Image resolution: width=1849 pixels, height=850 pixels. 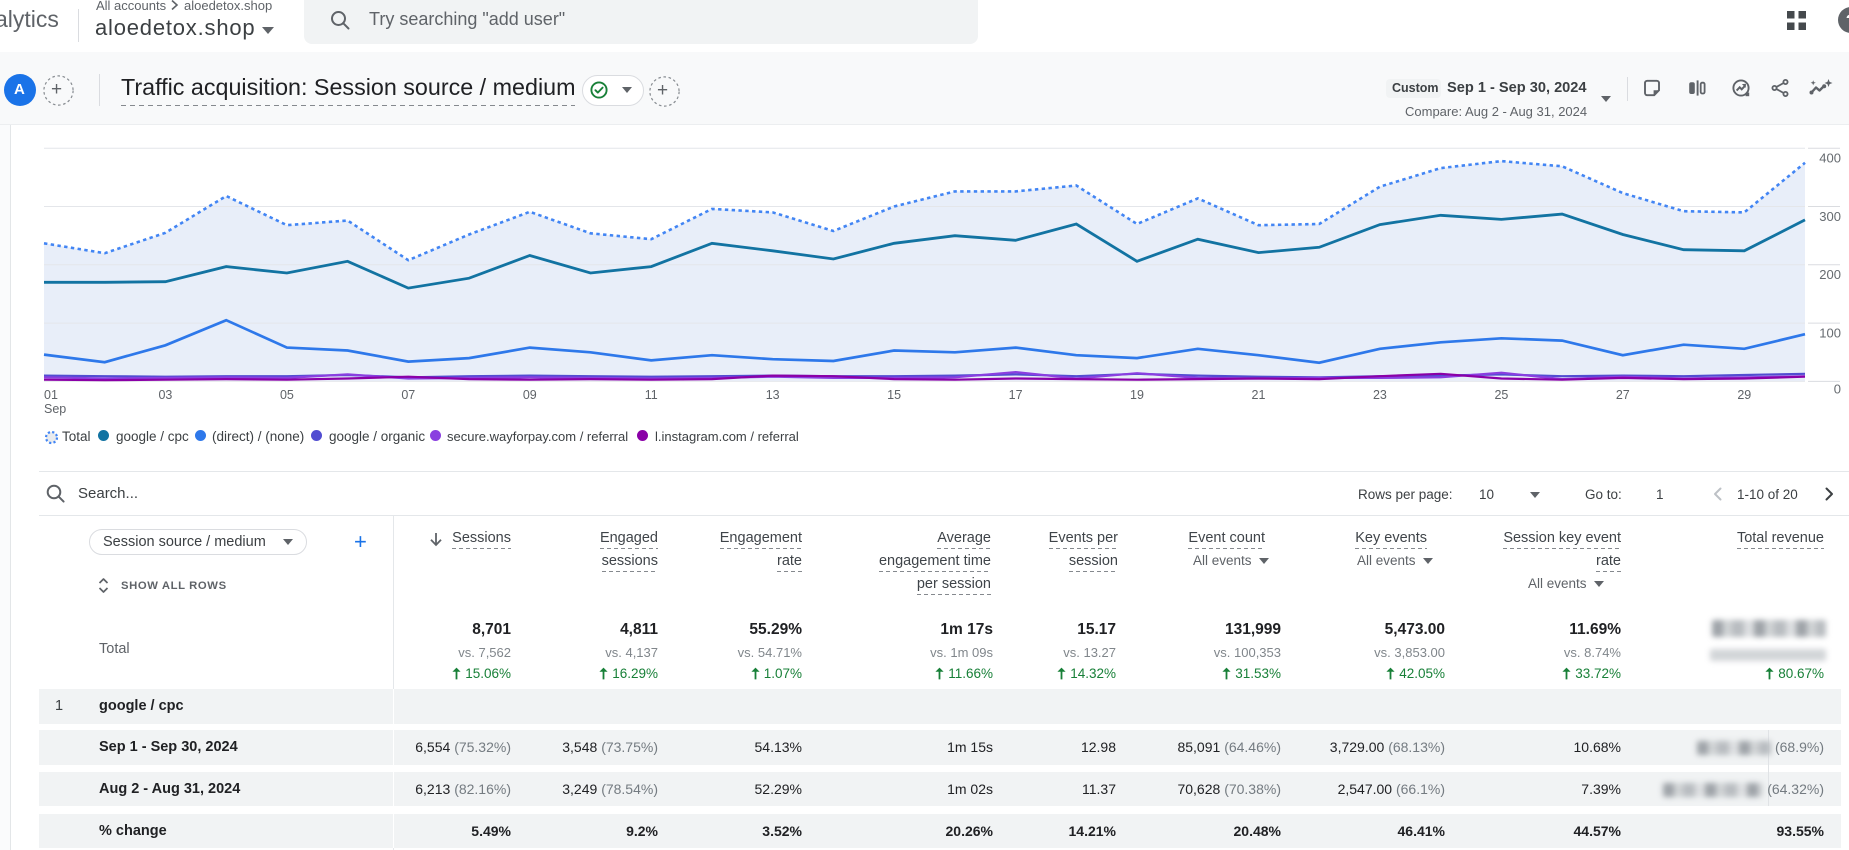 What do you see at coordinates (1623, 395) in the screenshot?
I see `svg-text: 27` at bounding box center [1623, 395].